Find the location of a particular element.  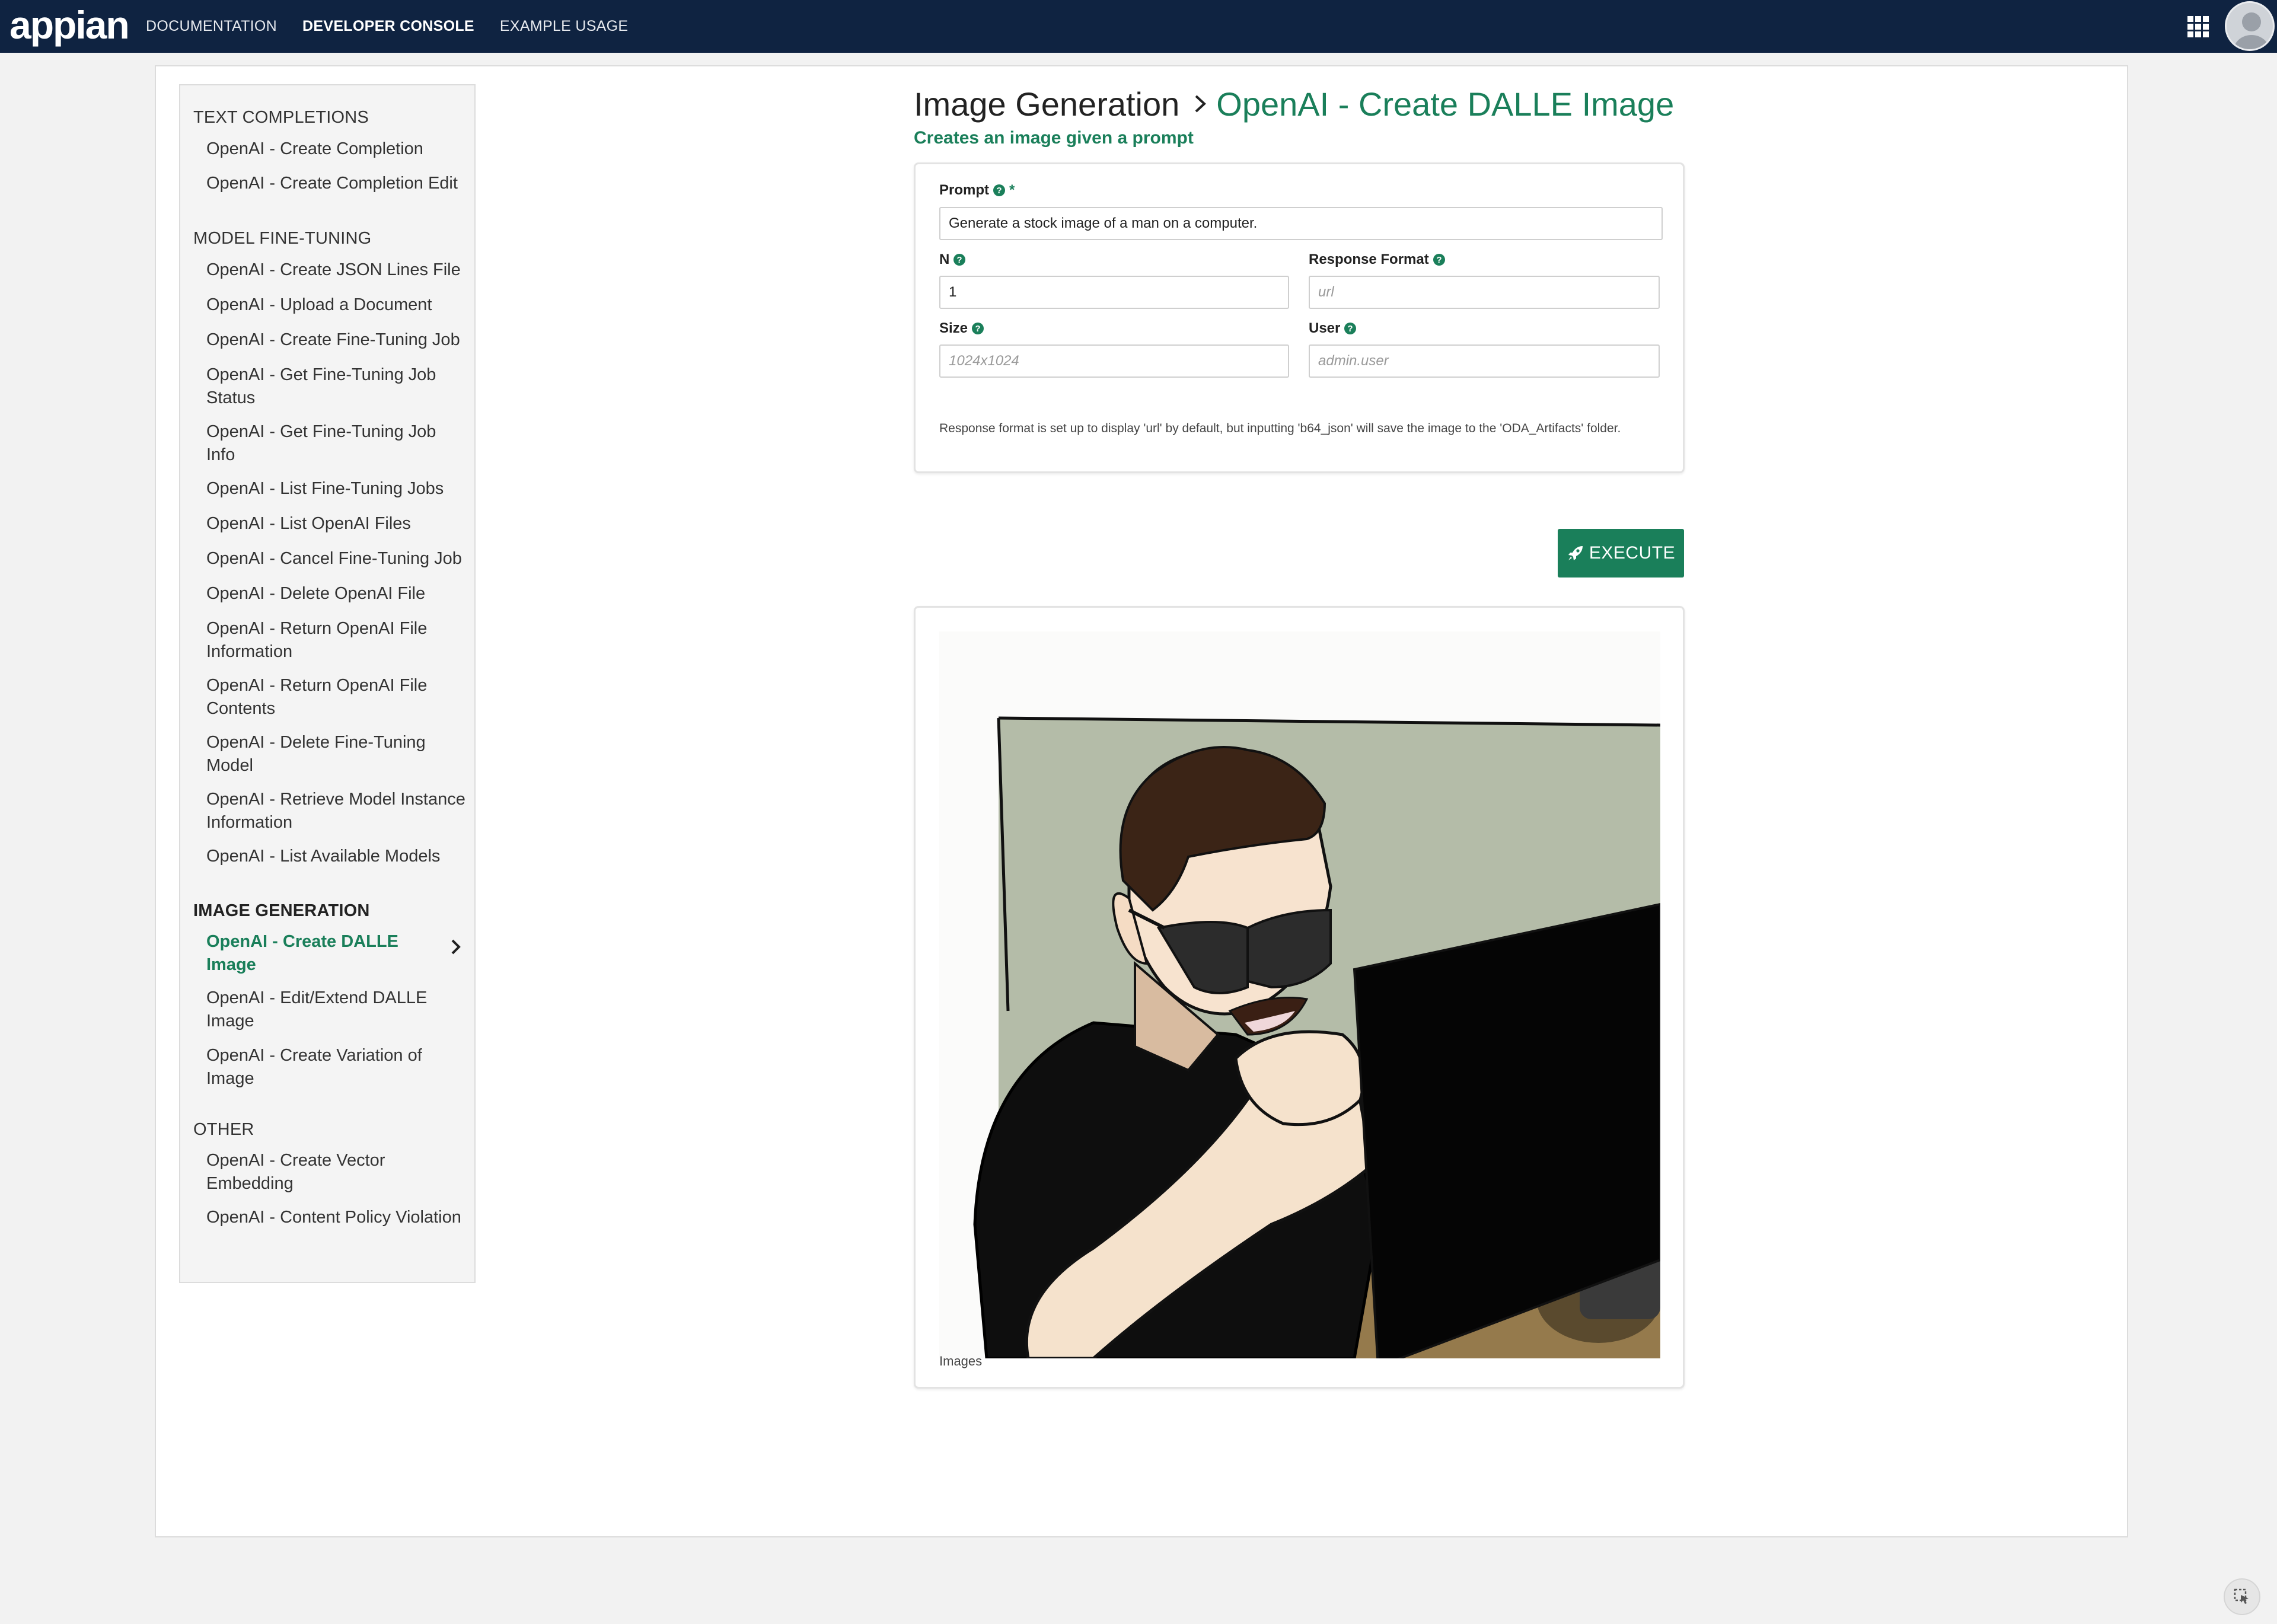

size-label: Size ? is located at coordinates (962, 328).